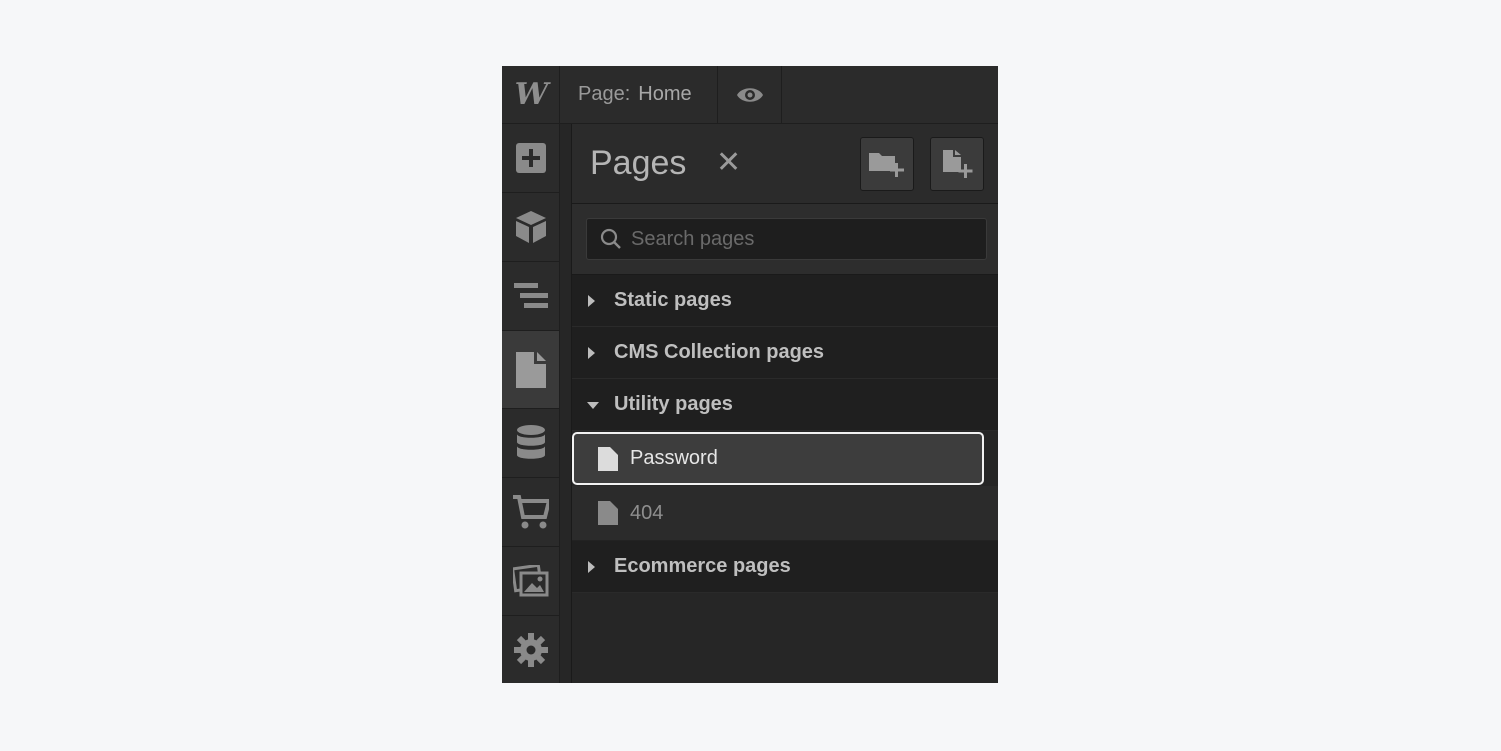 The height and width of the screenshot is (751, 1501). I want to click on cms-database-icon, so click(530, 442).